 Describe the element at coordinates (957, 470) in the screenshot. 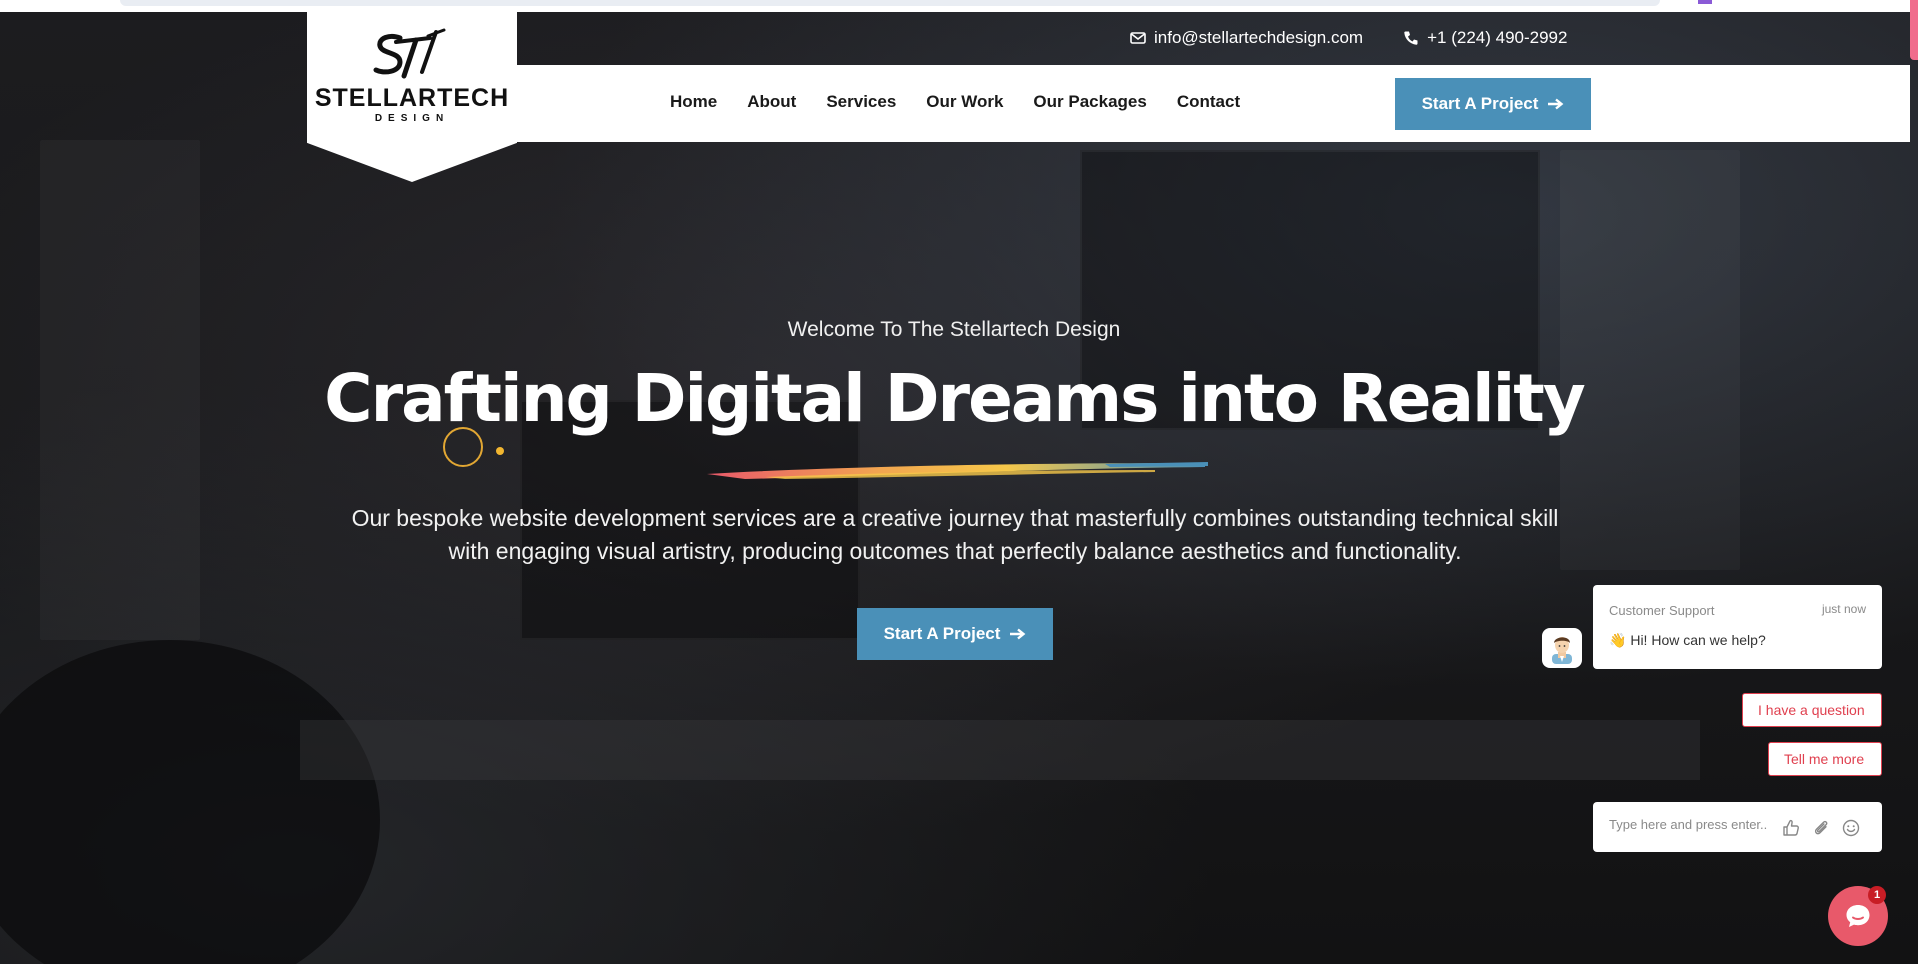

I see `brush-underline-decoration` at that location.